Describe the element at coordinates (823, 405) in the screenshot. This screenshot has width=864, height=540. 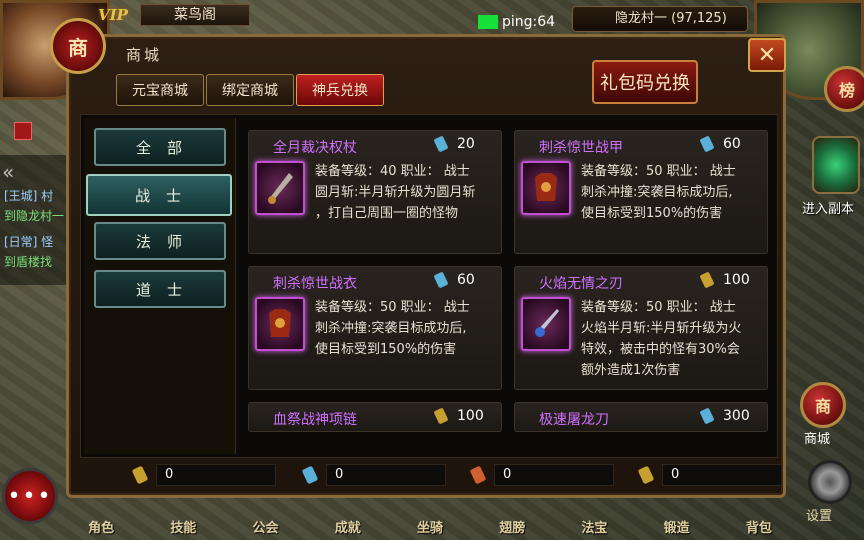
I see `shop-side-button: 商` at that location.